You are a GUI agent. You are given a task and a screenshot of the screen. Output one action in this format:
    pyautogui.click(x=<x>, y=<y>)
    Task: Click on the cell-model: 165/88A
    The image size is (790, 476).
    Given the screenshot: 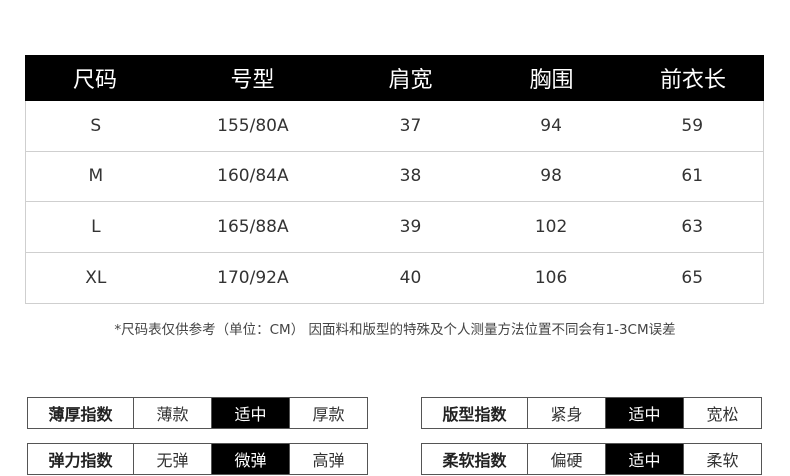 What is the action you would take?
    pyautogui.click(x=253, y=226)
    